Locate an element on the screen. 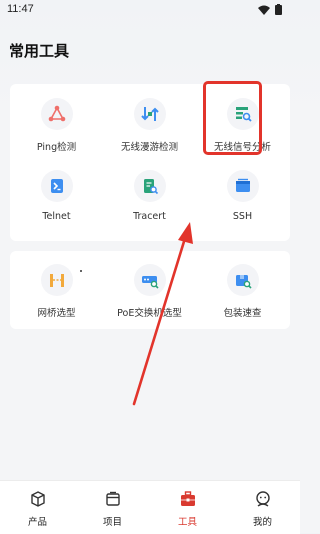 Image resolution: width=320 pixels, height=534 pixels. bottom-nav: 产品 项目 工具 我的 is located at coordinates (150, 507).